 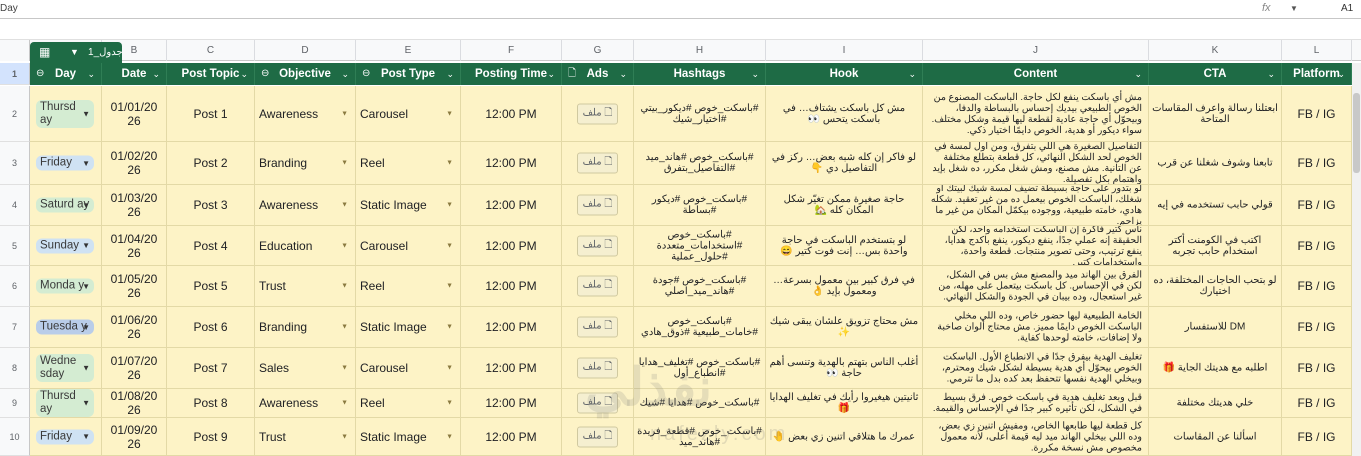 I want to click on cell-topic: Post 4, so click(x=211, y=246).